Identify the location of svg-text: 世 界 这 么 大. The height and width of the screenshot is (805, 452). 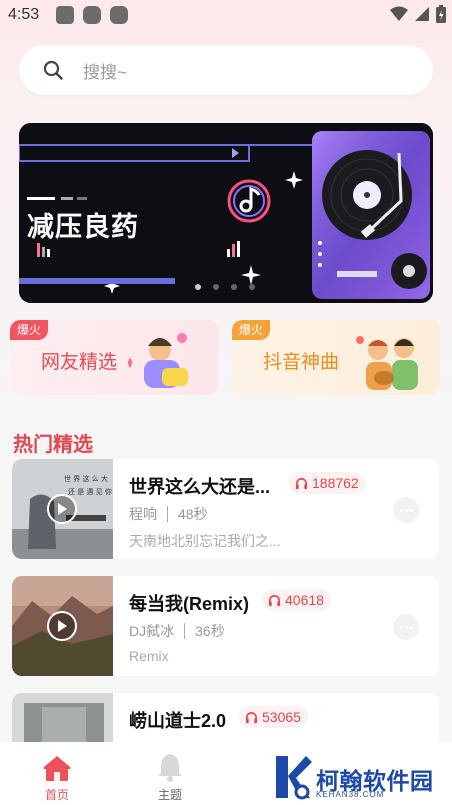
(86, 478).